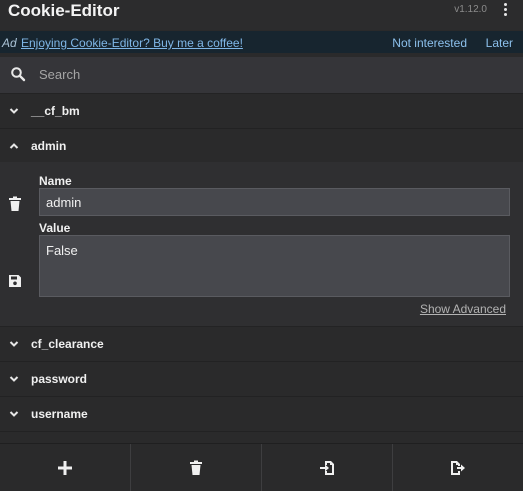 Image resolution: width=523 pixels, height=491 pixels. Describe the element at coordinates (429, 43) in the screenshot. I see `not-interested-button: Not interested` at that location.